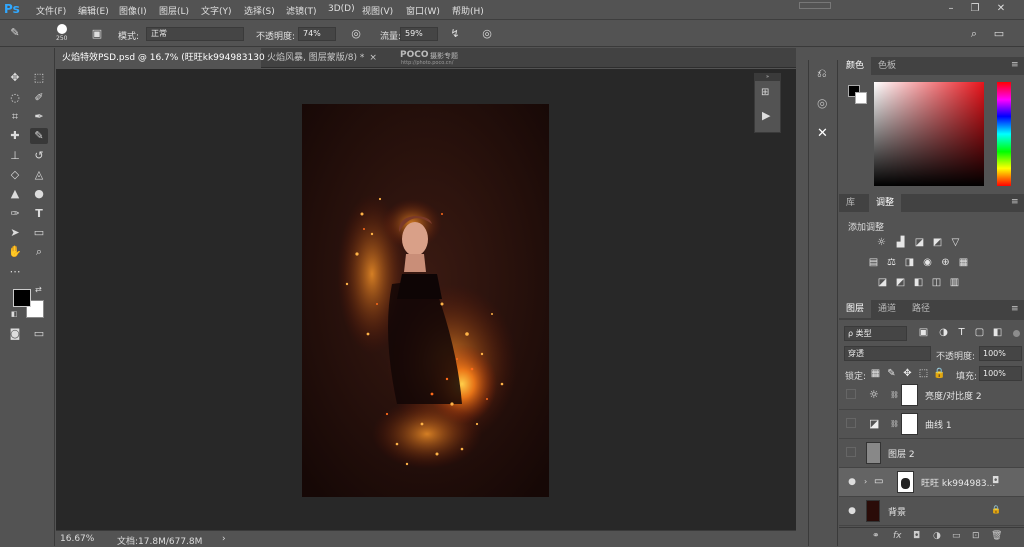 The image size is (1024, 547). Describe the element at coordinates (39, 334) in the screenshot. I see `screen-mode-icon: ▭` at that location.